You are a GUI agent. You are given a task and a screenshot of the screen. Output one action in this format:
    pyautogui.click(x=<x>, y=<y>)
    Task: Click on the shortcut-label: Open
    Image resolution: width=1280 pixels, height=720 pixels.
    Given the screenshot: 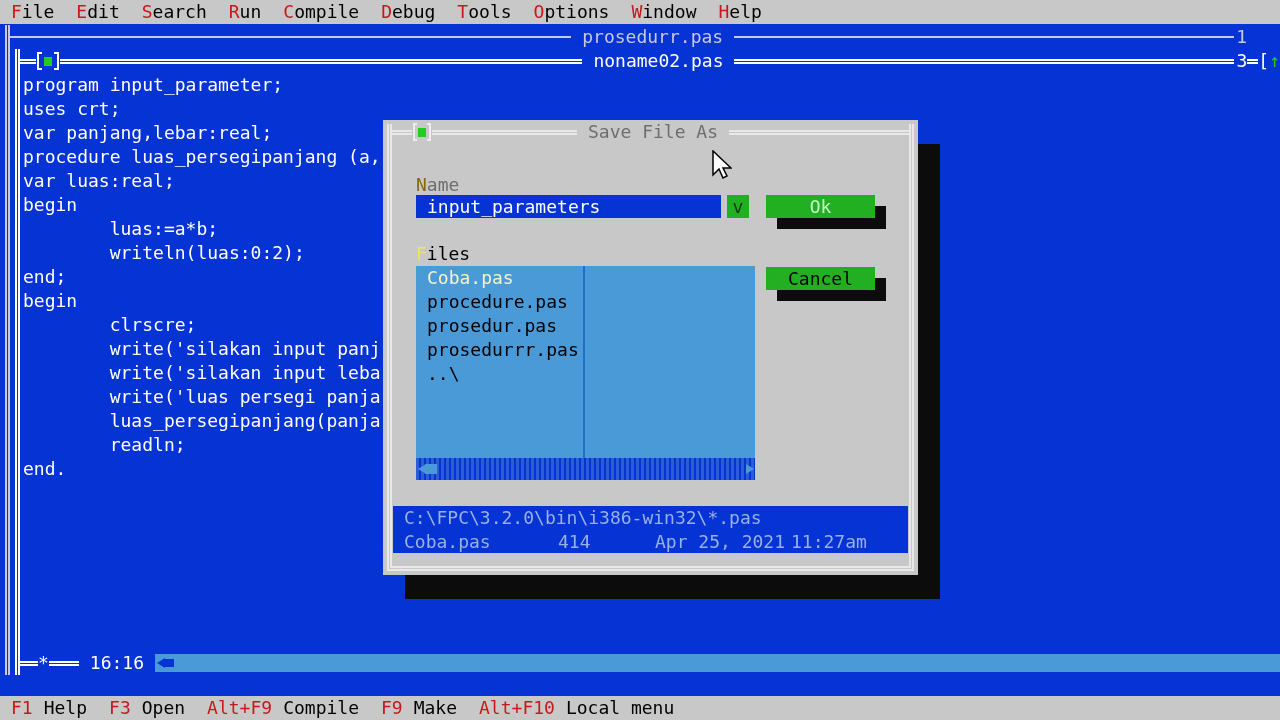 What is the action you would take?
    pyautogui.click(x=163, y=708)
    